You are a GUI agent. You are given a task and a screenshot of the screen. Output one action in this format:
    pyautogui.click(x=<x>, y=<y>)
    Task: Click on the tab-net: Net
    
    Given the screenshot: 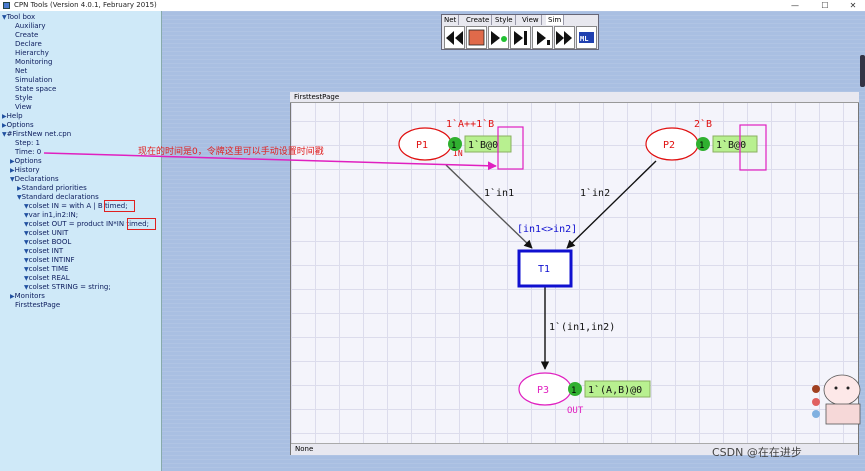 What is the action you would take?
    pyautogui.click(x=451, y=20)
    